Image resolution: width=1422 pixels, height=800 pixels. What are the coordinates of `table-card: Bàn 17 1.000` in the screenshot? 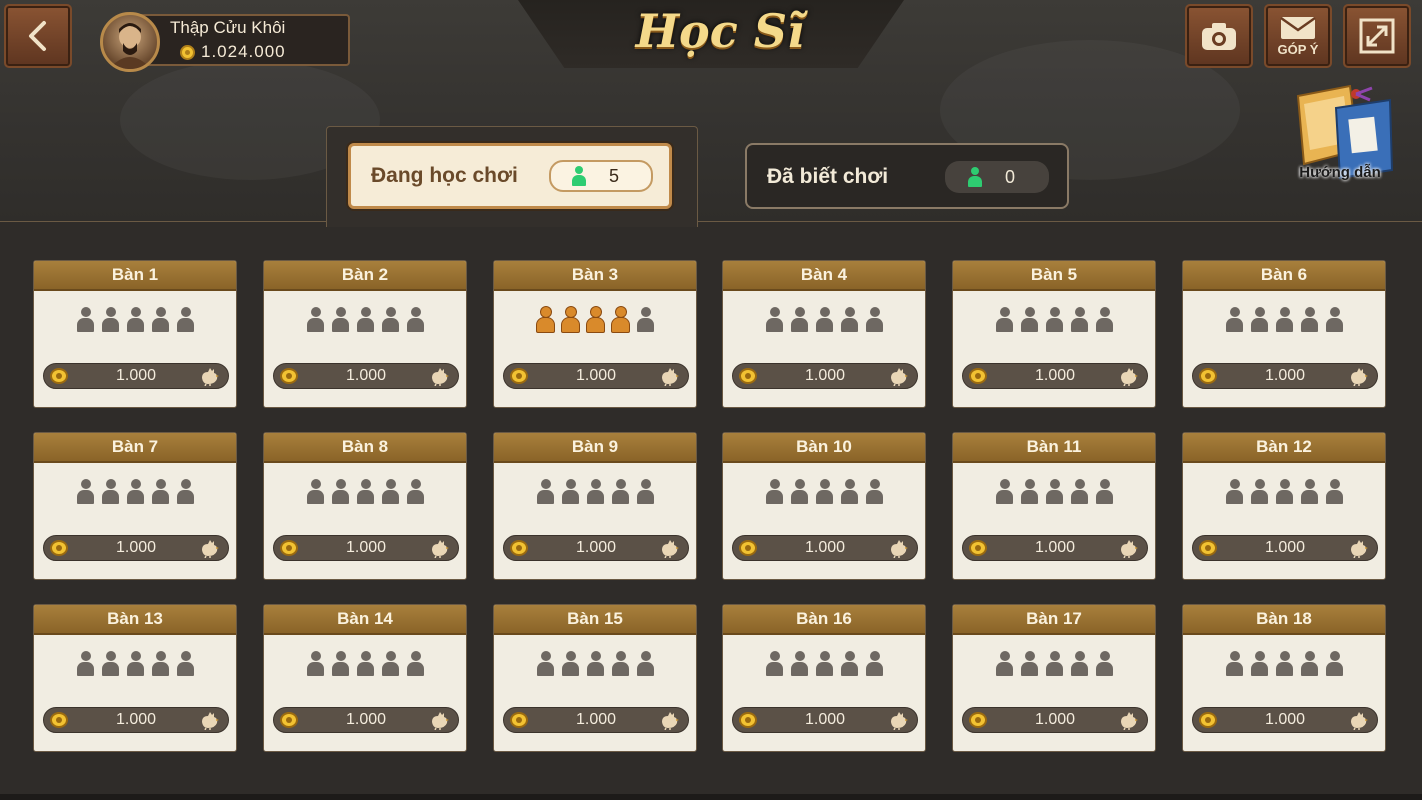 It's located at (1054, 678).